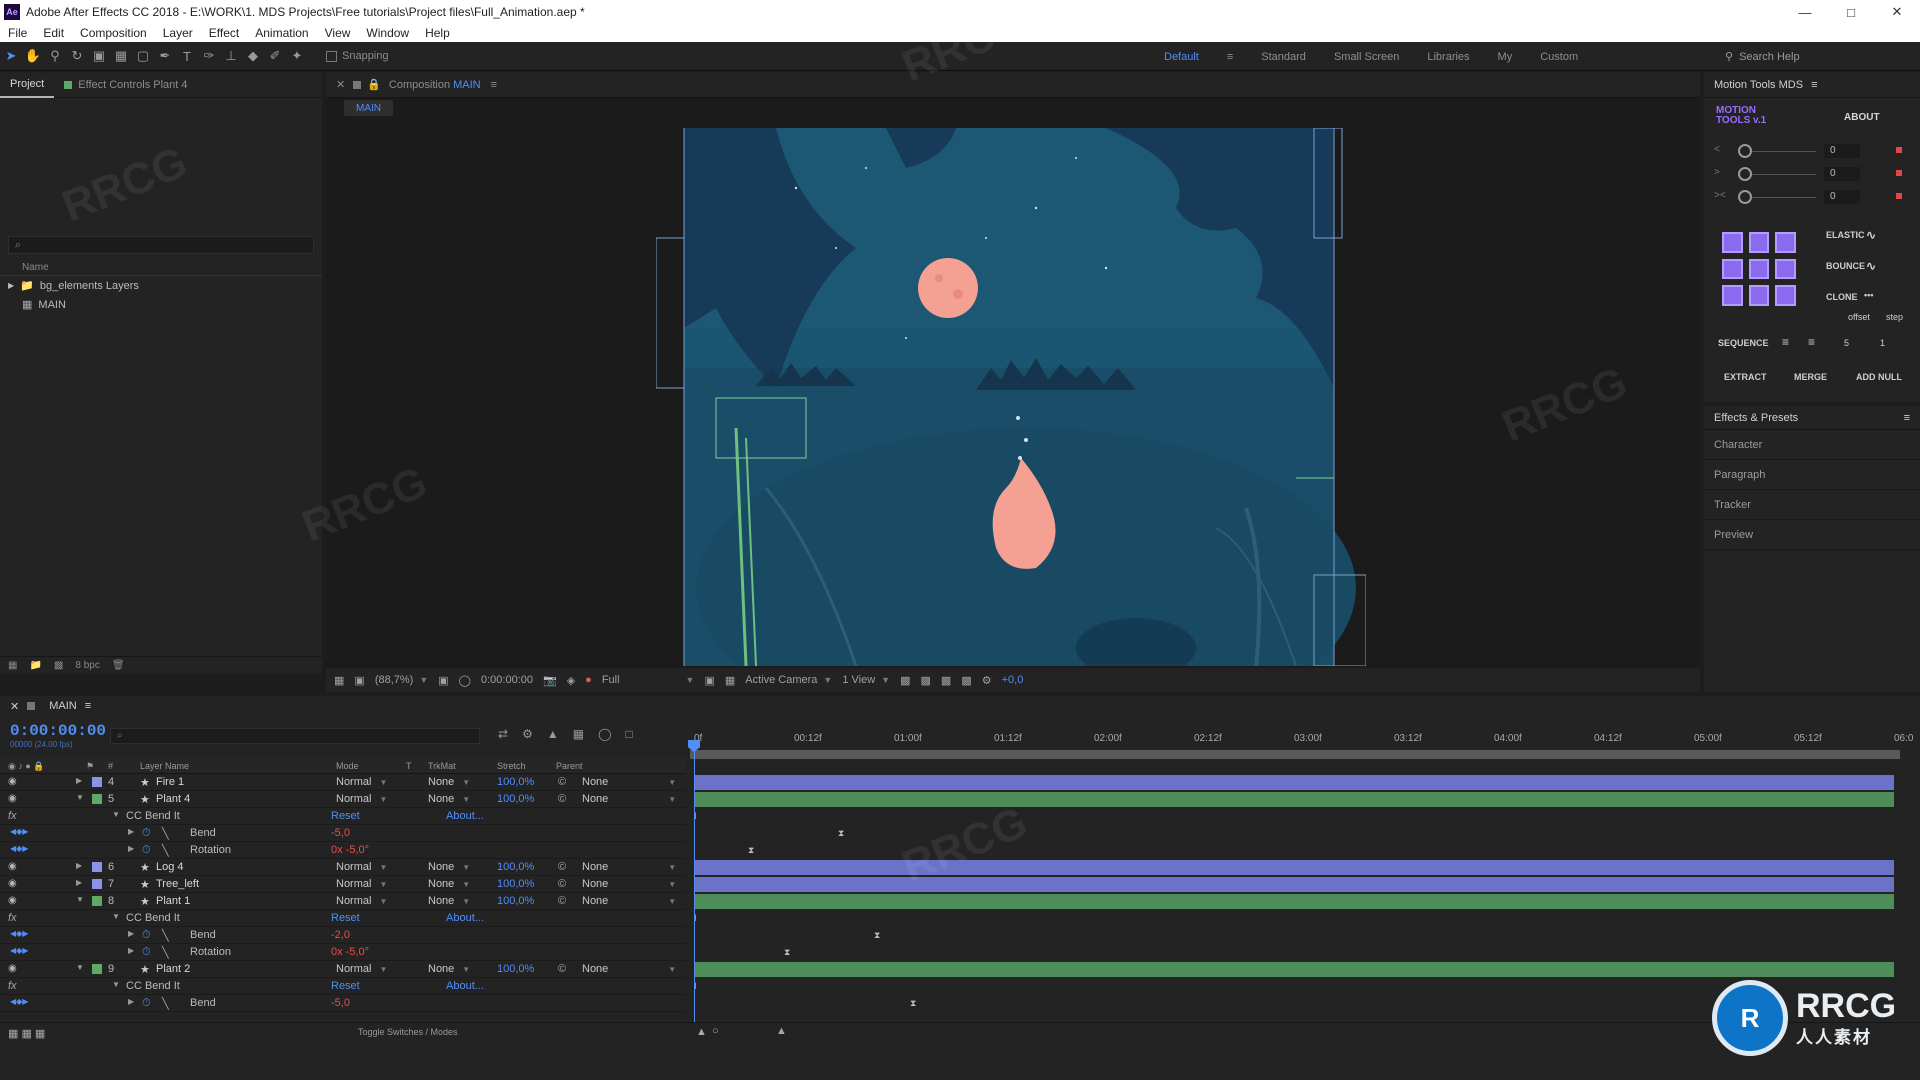  What do you see at coordinates (121, 56) in the screenshot?
I see `pan-behind-tool-icon: ▦` at bounding box center [121, 56].